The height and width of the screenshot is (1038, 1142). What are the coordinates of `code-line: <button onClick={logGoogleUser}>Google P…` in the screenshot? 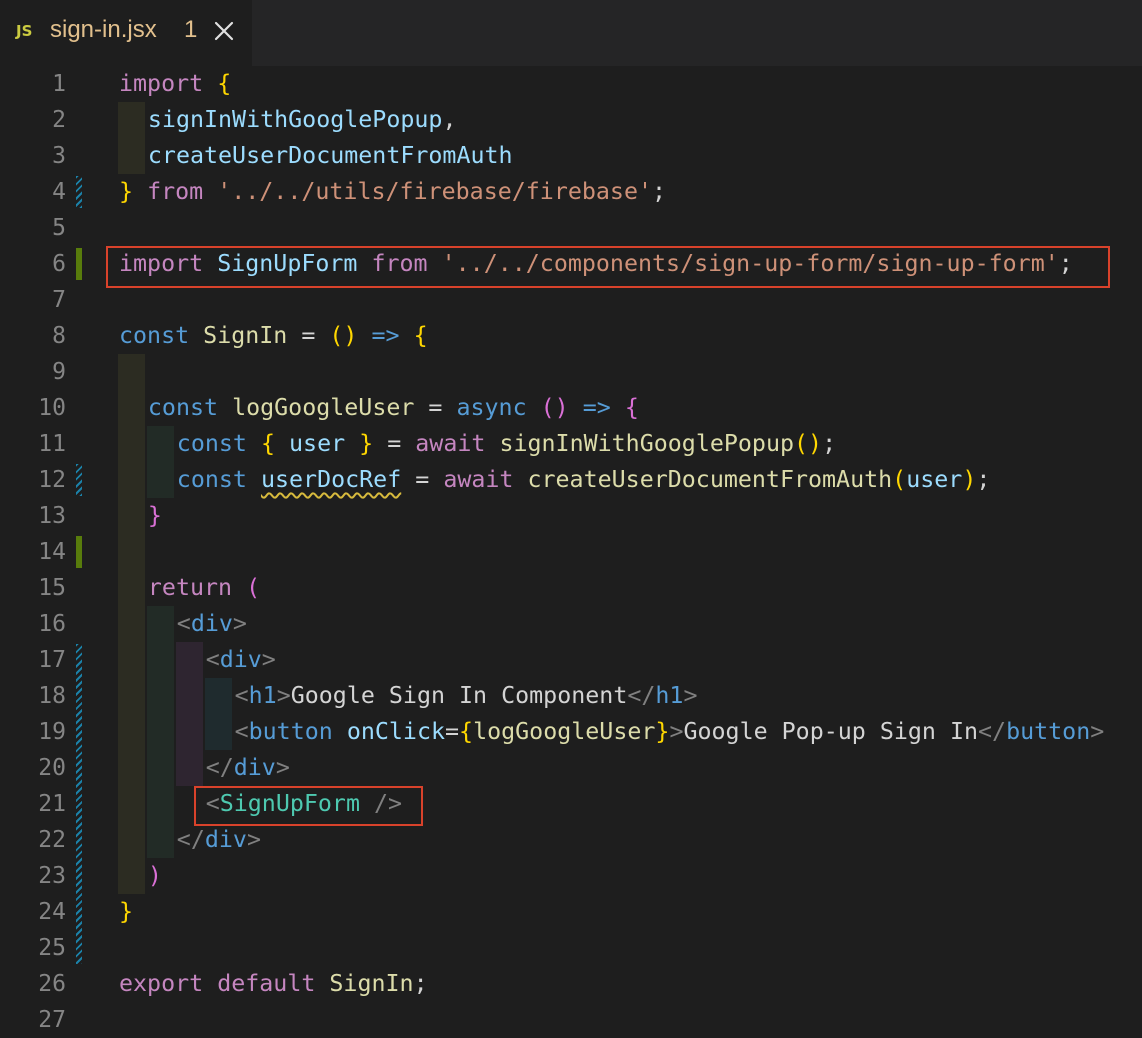 It's located at (670, 732).